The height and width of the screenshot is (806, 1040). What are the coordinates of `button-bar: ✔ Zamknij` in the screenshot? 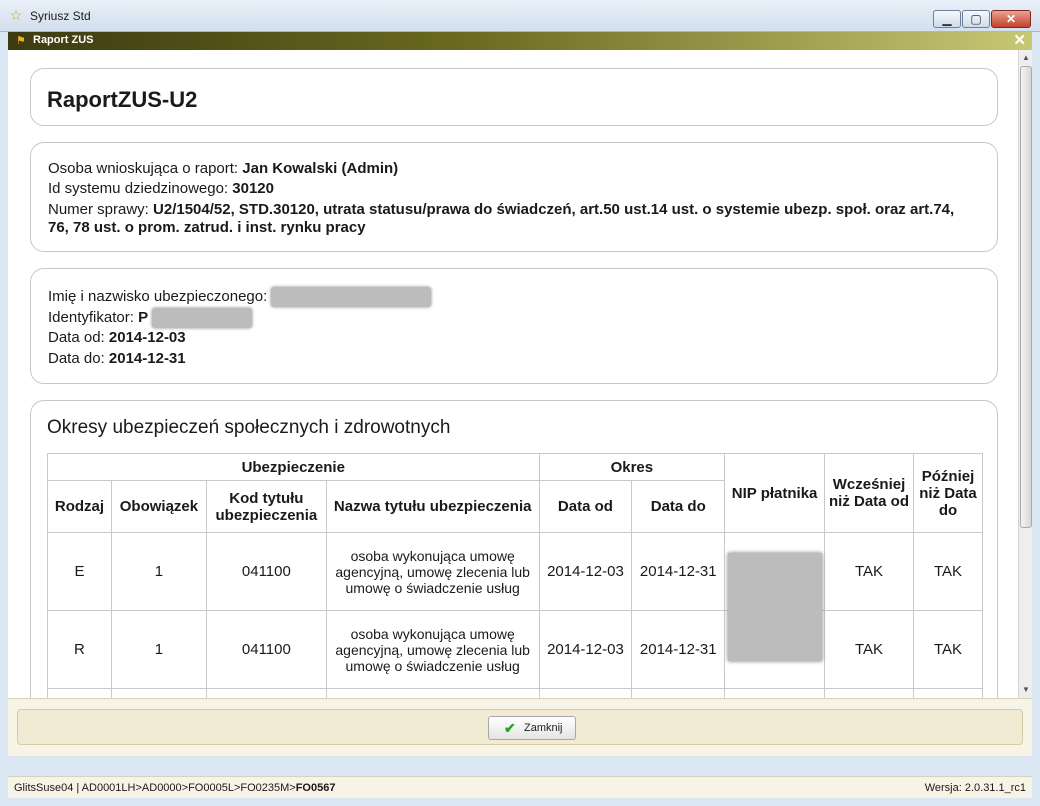 It's located at (520, 727).